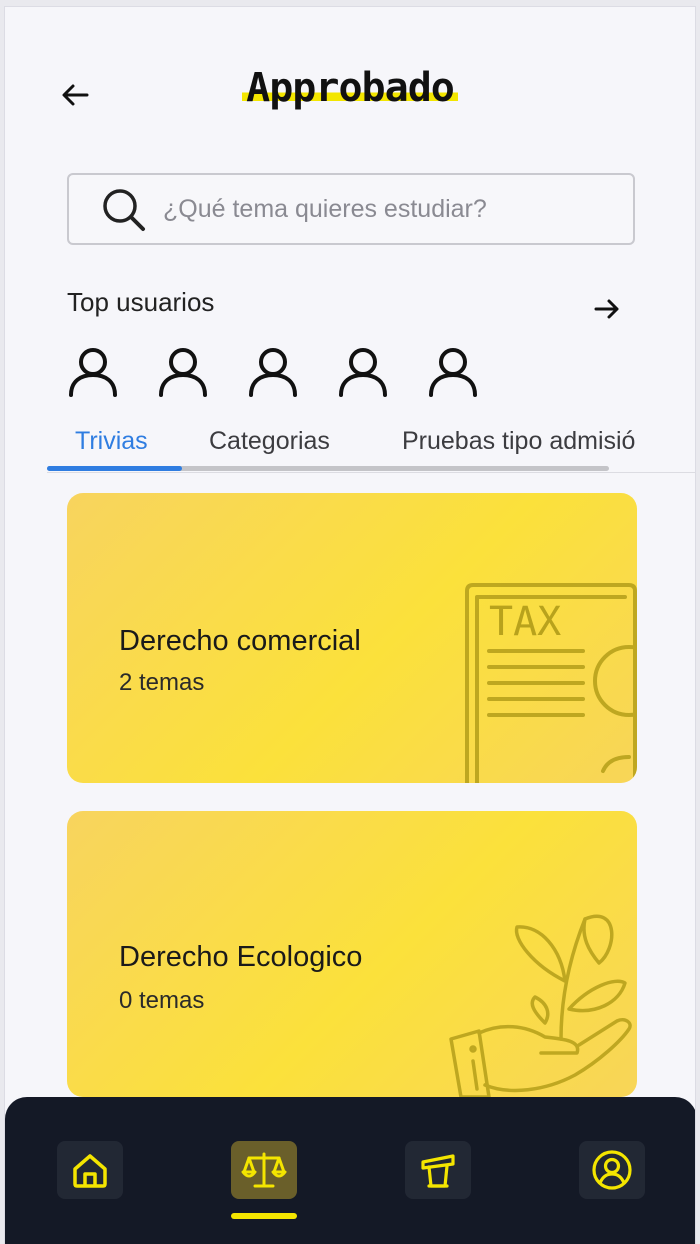 Image resolution: width=700 pixels, height=1244 pixels. I want to click on tab-categorias: Categorias, so click(269, 441).